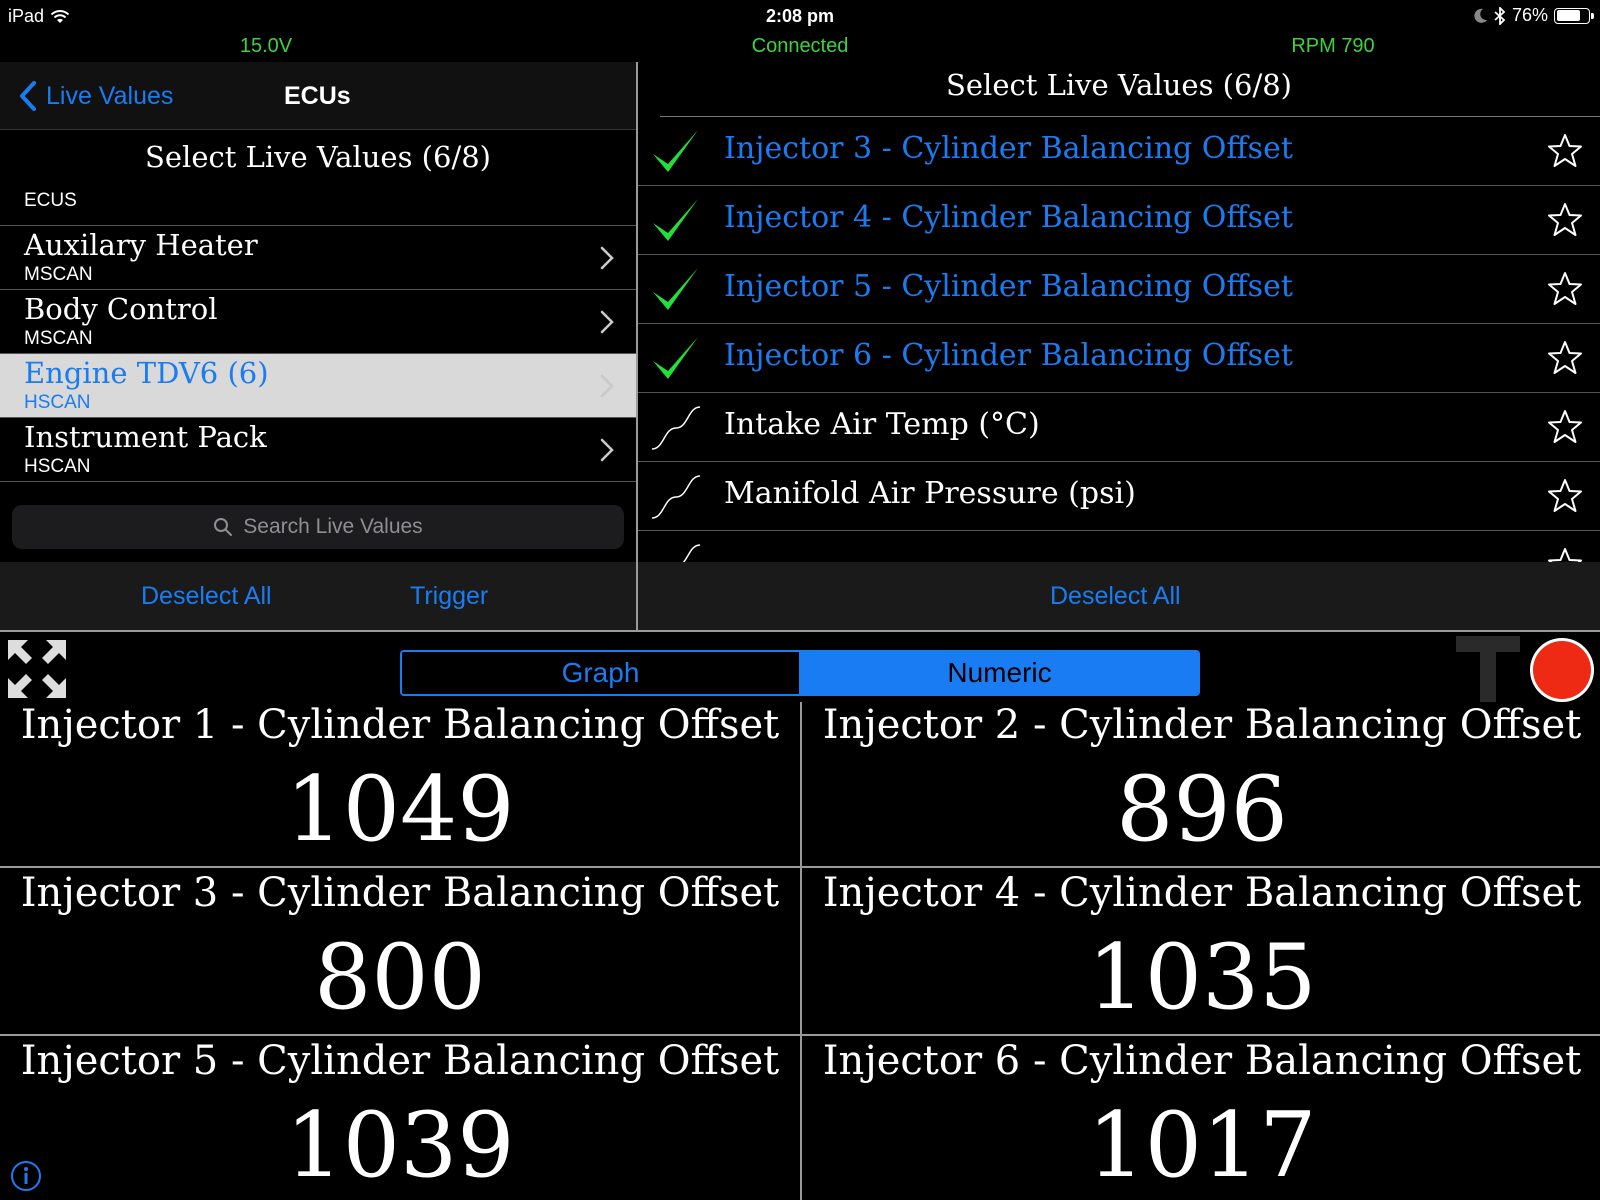 The height and width of the screenshot is (1200, 1600). I want to click on ecu-row: Auxilary Heater MSCAN, so click(318, 257).